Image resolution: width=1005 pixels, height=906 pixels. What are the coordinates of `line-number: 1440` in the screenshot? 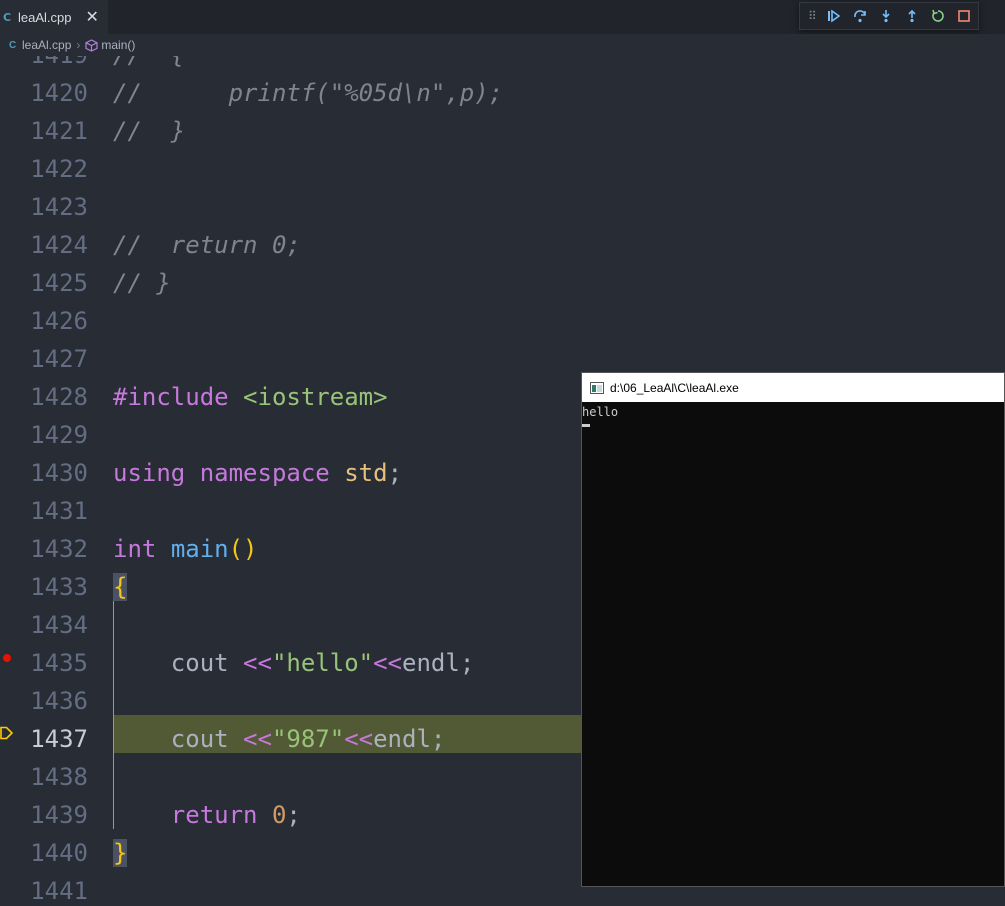 It's located at (44, 853).